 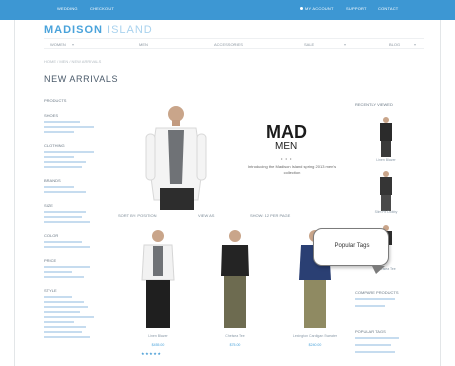 I want to click on sidebar-filter-group: STYLE, so click(x=74, y=313).